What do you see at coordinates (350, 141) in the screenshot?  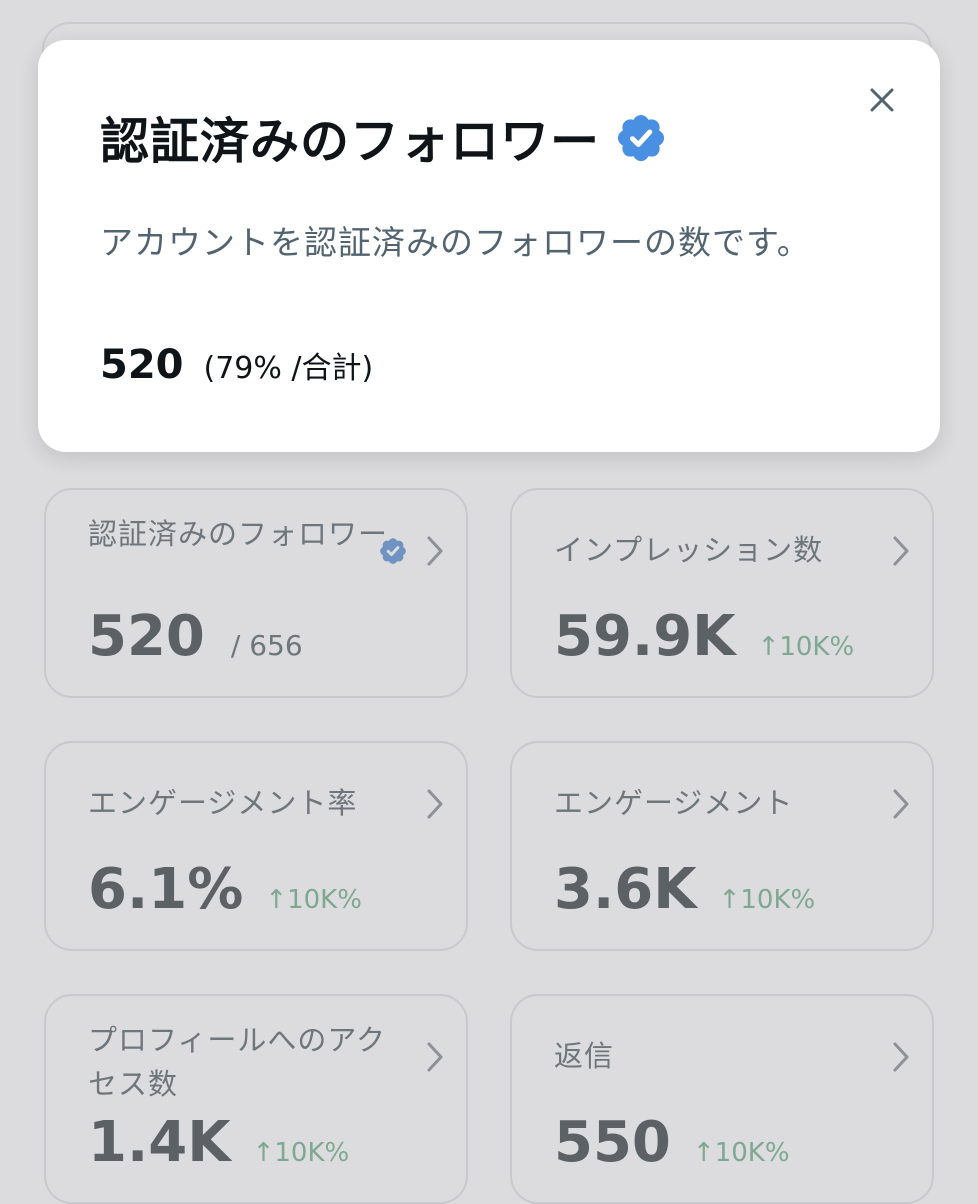 I see `popover-title-text: 認証済みのフォロワー` at bounding box center [350, 141].